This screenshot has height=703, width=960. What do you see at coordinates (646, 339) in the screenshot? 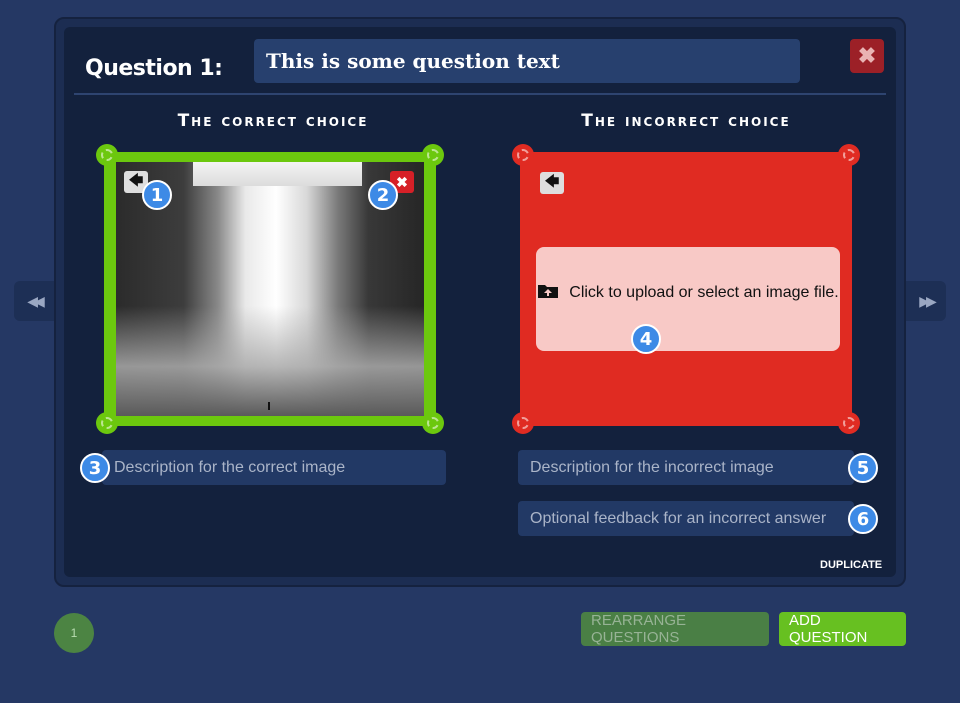
I see `step-badge: 4` at bounding box center [646, 339].